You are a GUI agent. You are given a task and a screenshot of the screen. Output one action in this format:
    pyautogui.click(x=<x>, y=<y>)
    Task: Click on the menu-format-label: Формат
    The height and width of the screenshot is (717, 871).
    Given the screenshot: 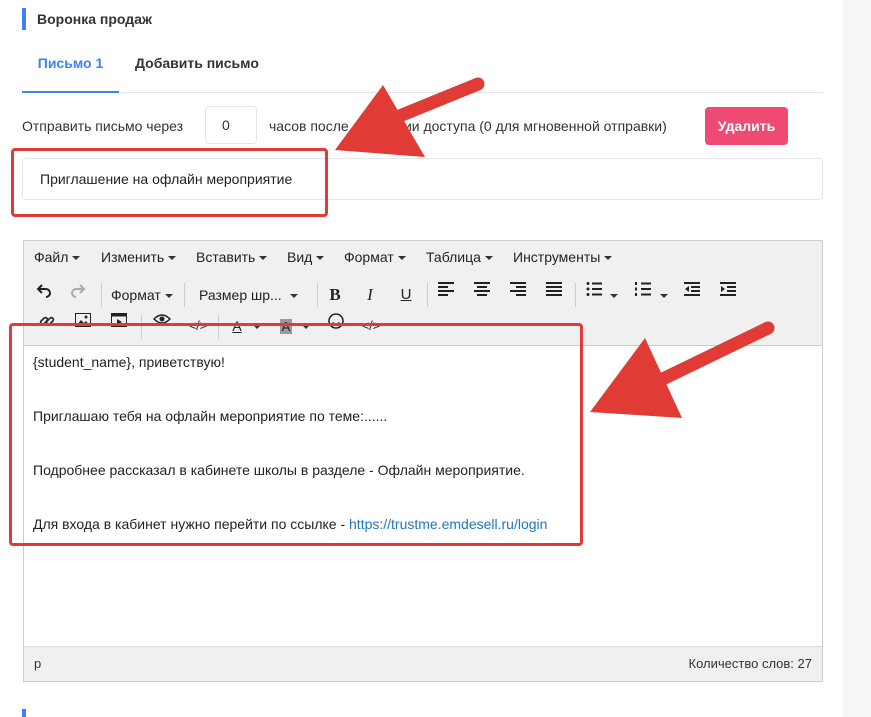 What is the action you would take?
    pyautogui.click(x=369, y=257)
    